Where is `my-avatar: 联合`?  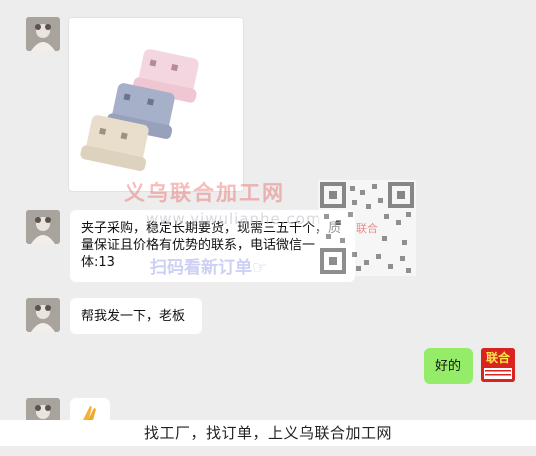 my-avatar: 联合 is located at coordinates (498, 365).